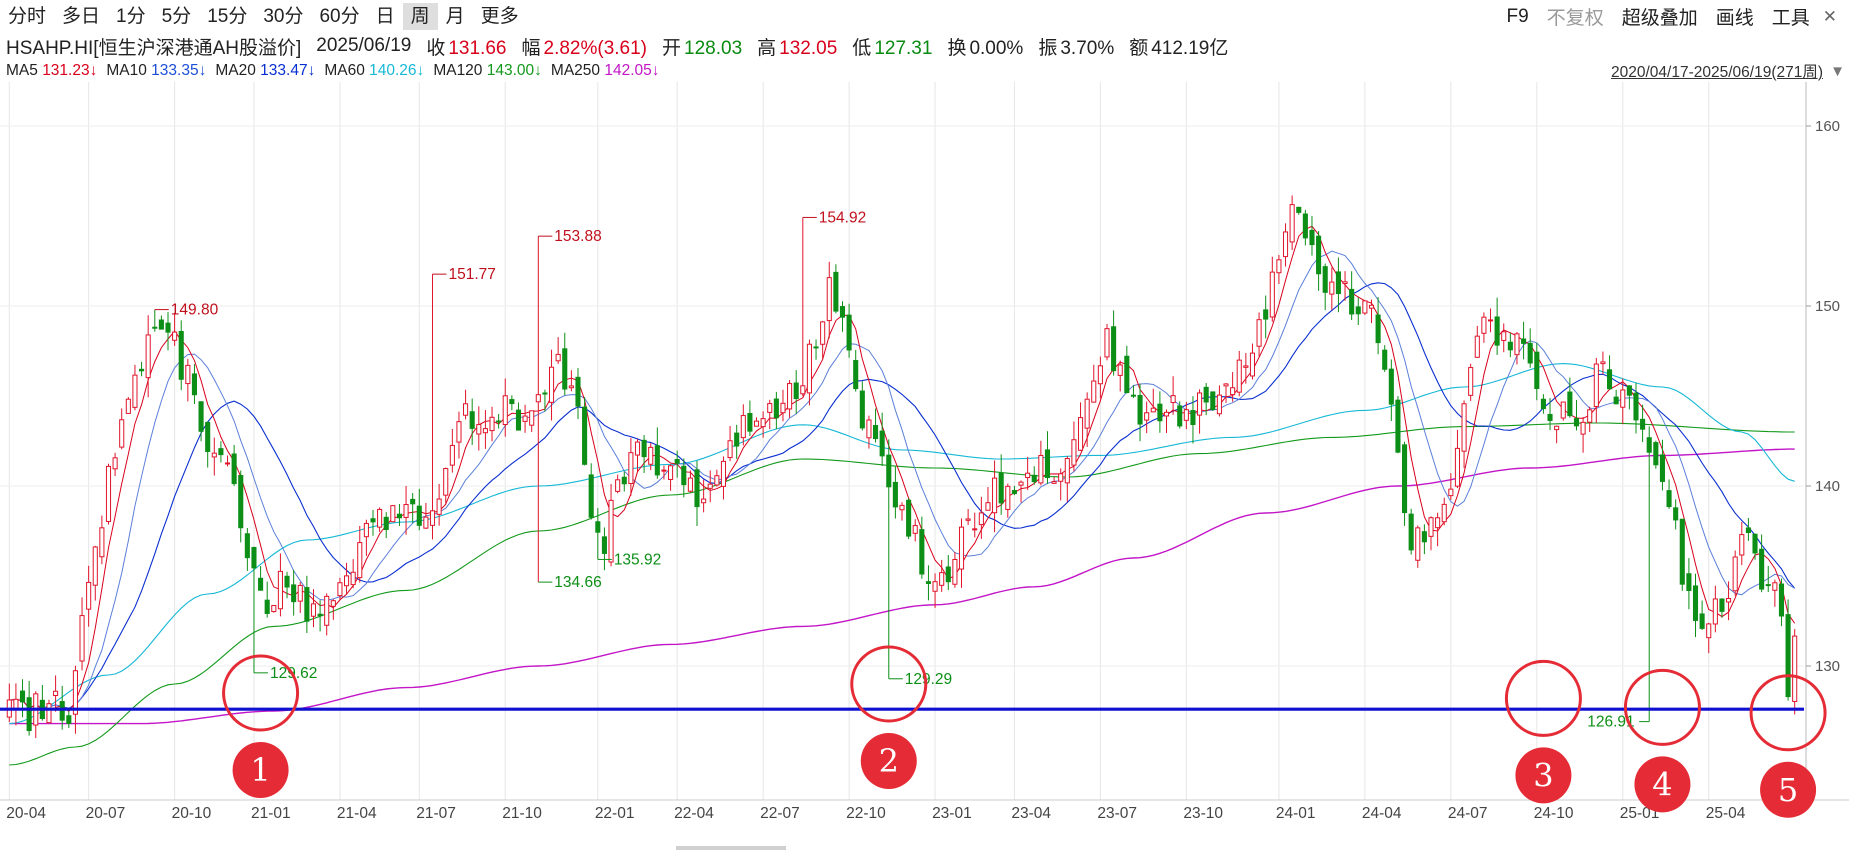 Image resolution: width=1849 pixels, height=850 pixels. Describe the element at coordinates (339, 16) in the screenshot. I see `tab-60min: 60分` at that location.